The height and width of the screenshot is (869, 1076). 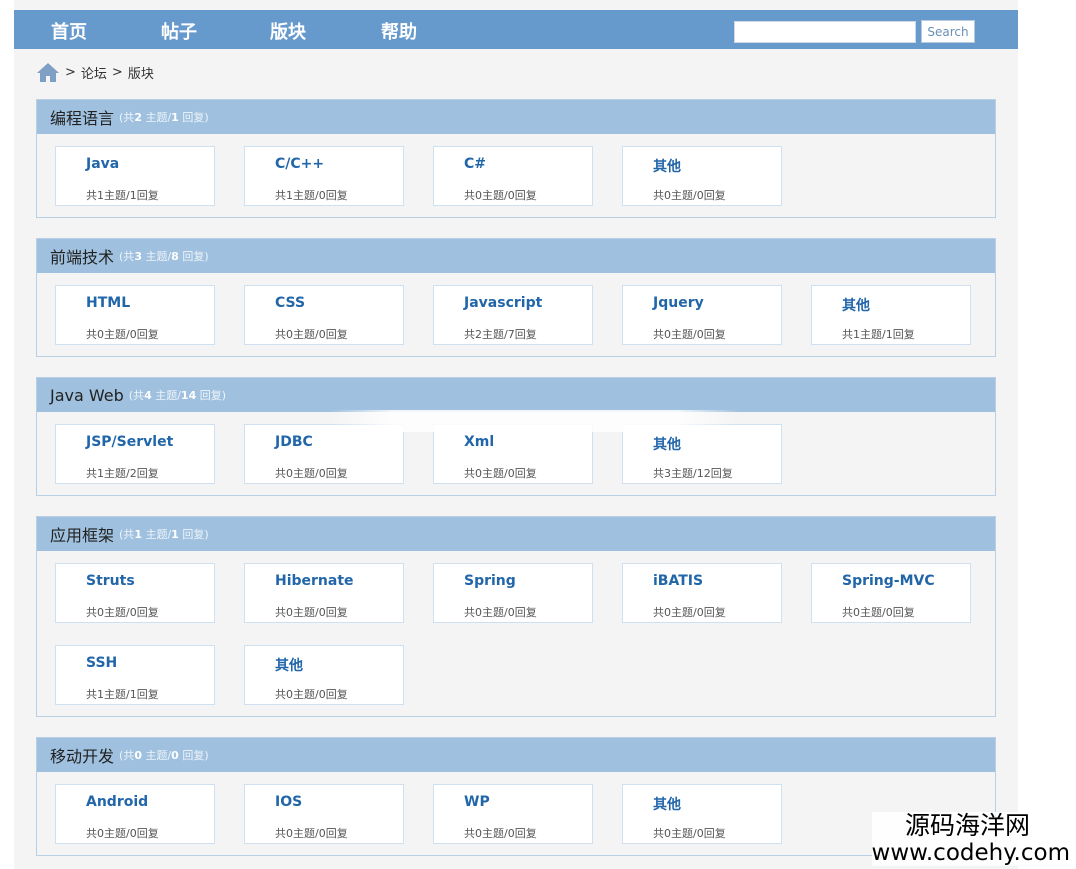 I want to click on board-card: JSP/Servlet 共1主题/2回复, so click(x=135, y=454).